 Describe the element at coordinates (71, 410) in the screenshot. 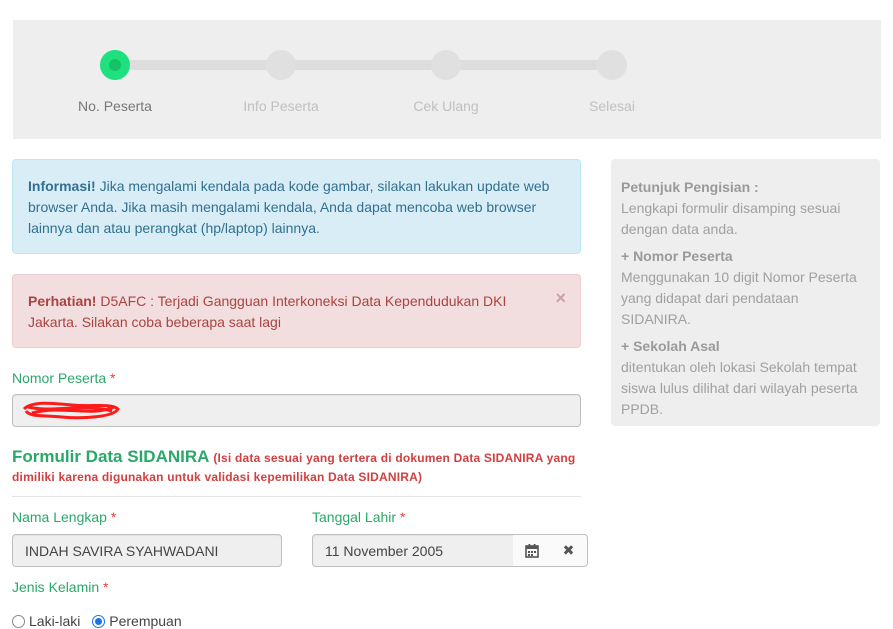

I see `redaction-scribble` at that location.